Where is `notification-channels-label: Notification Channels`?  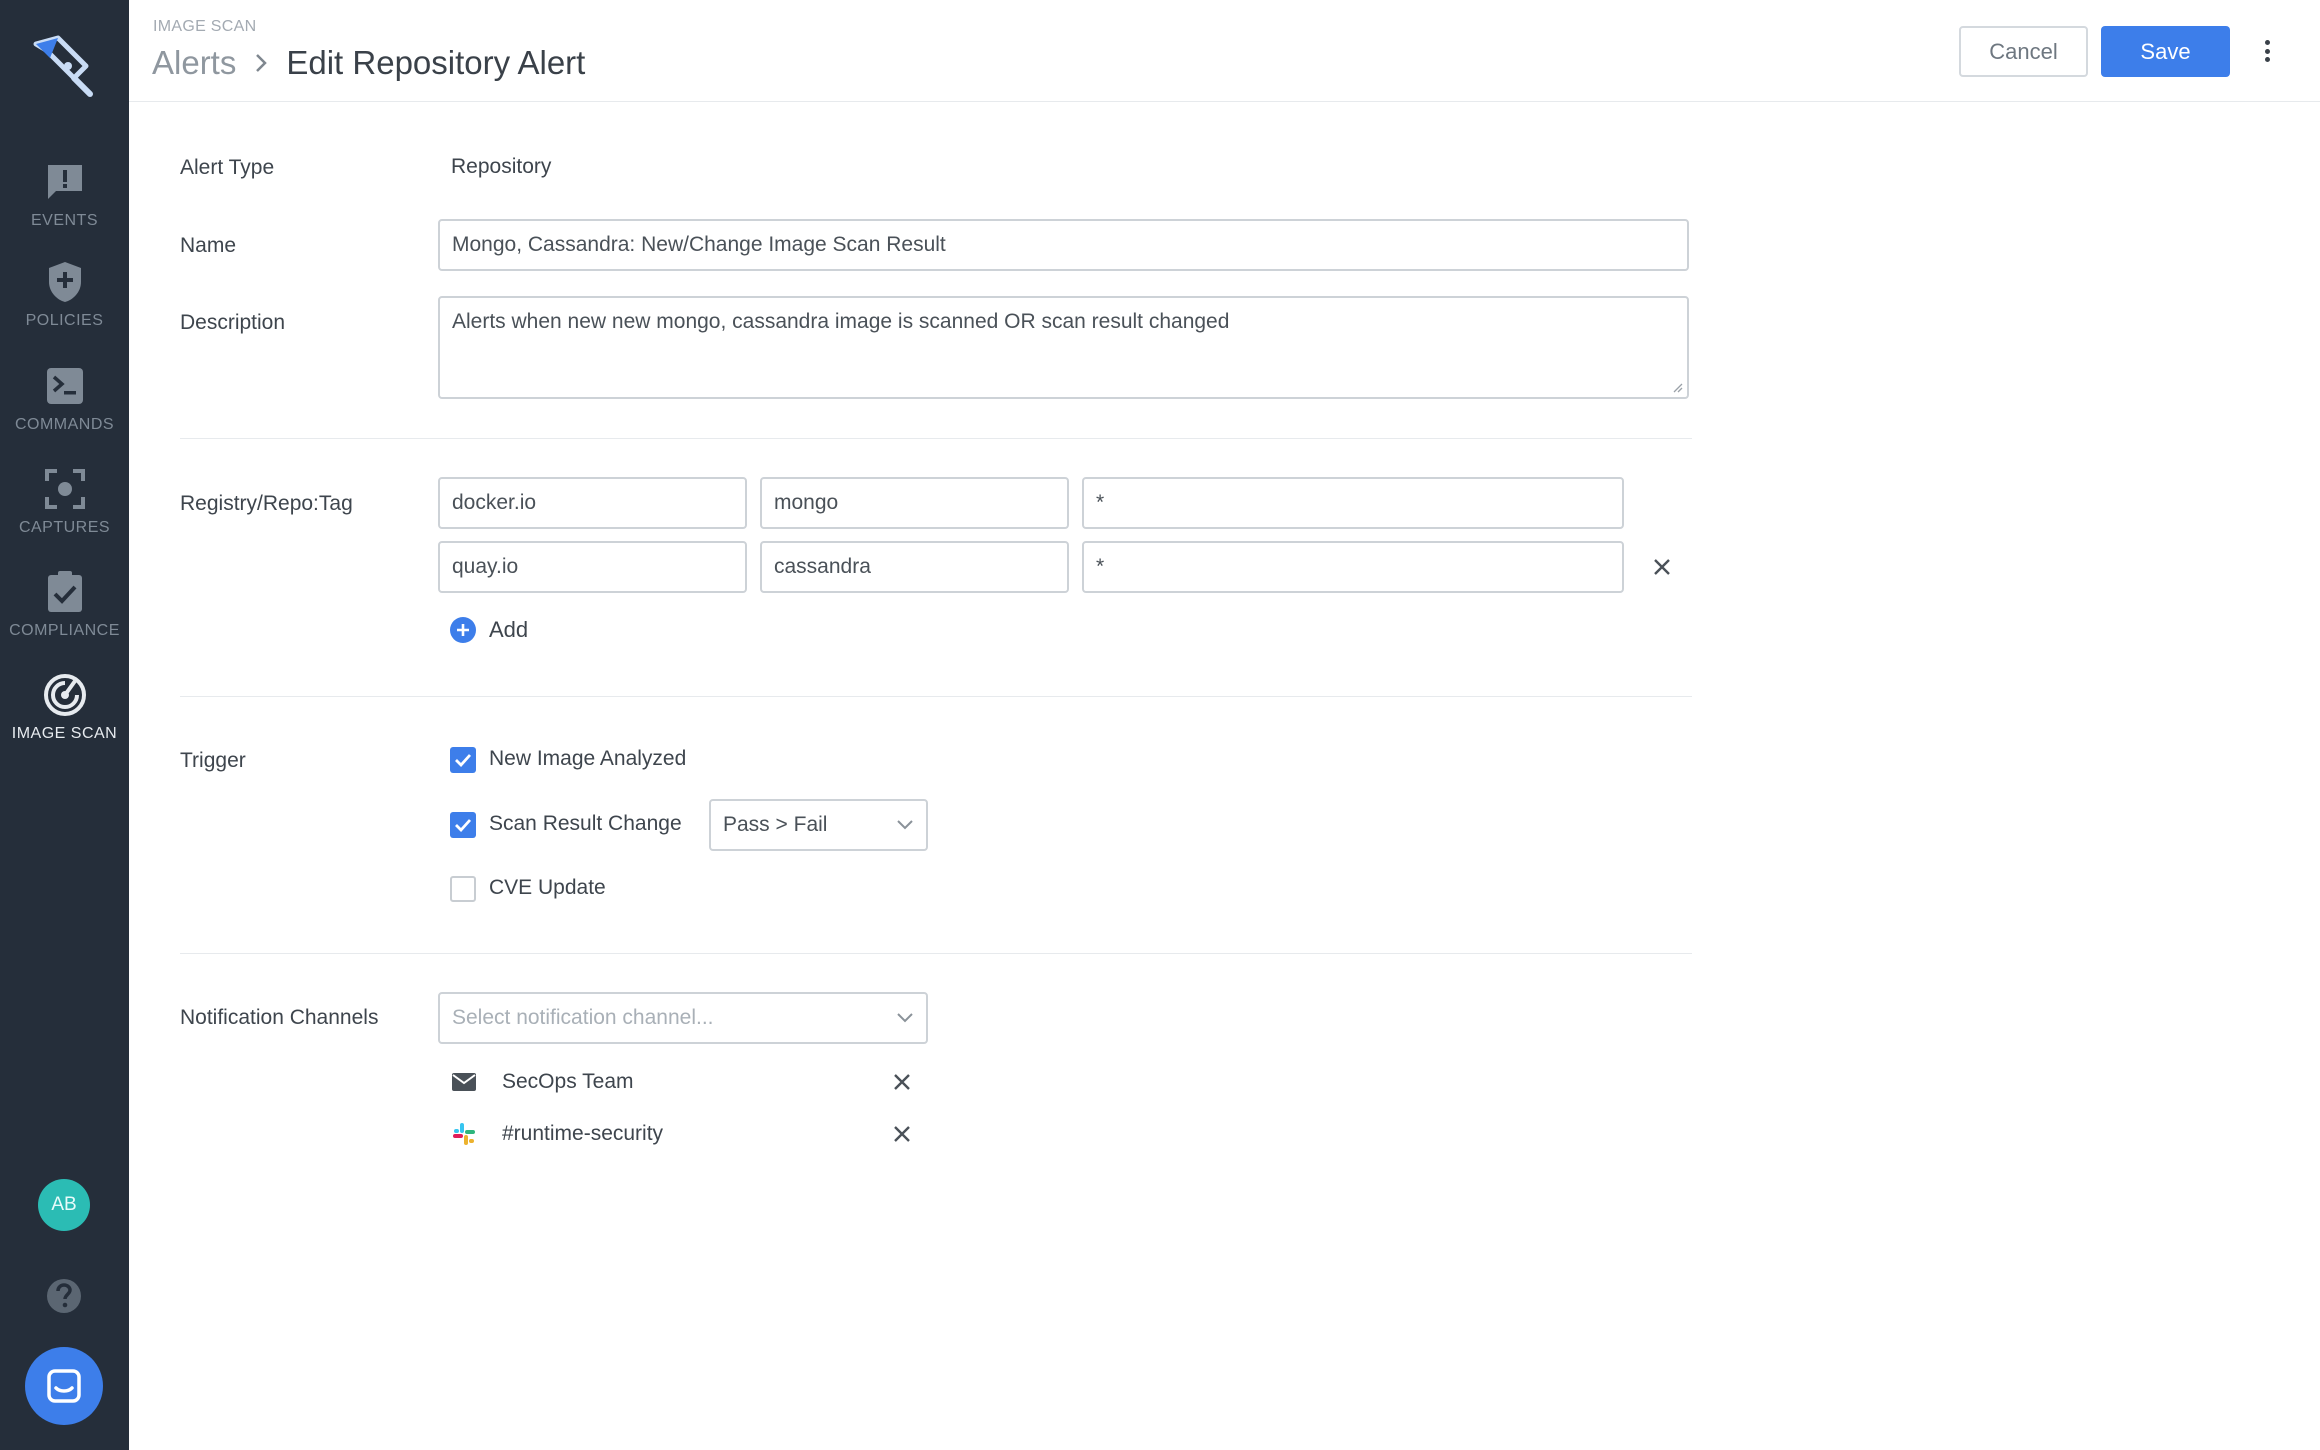 notification-channels-label: Notification Channels is located at coordinates (279, 1017).